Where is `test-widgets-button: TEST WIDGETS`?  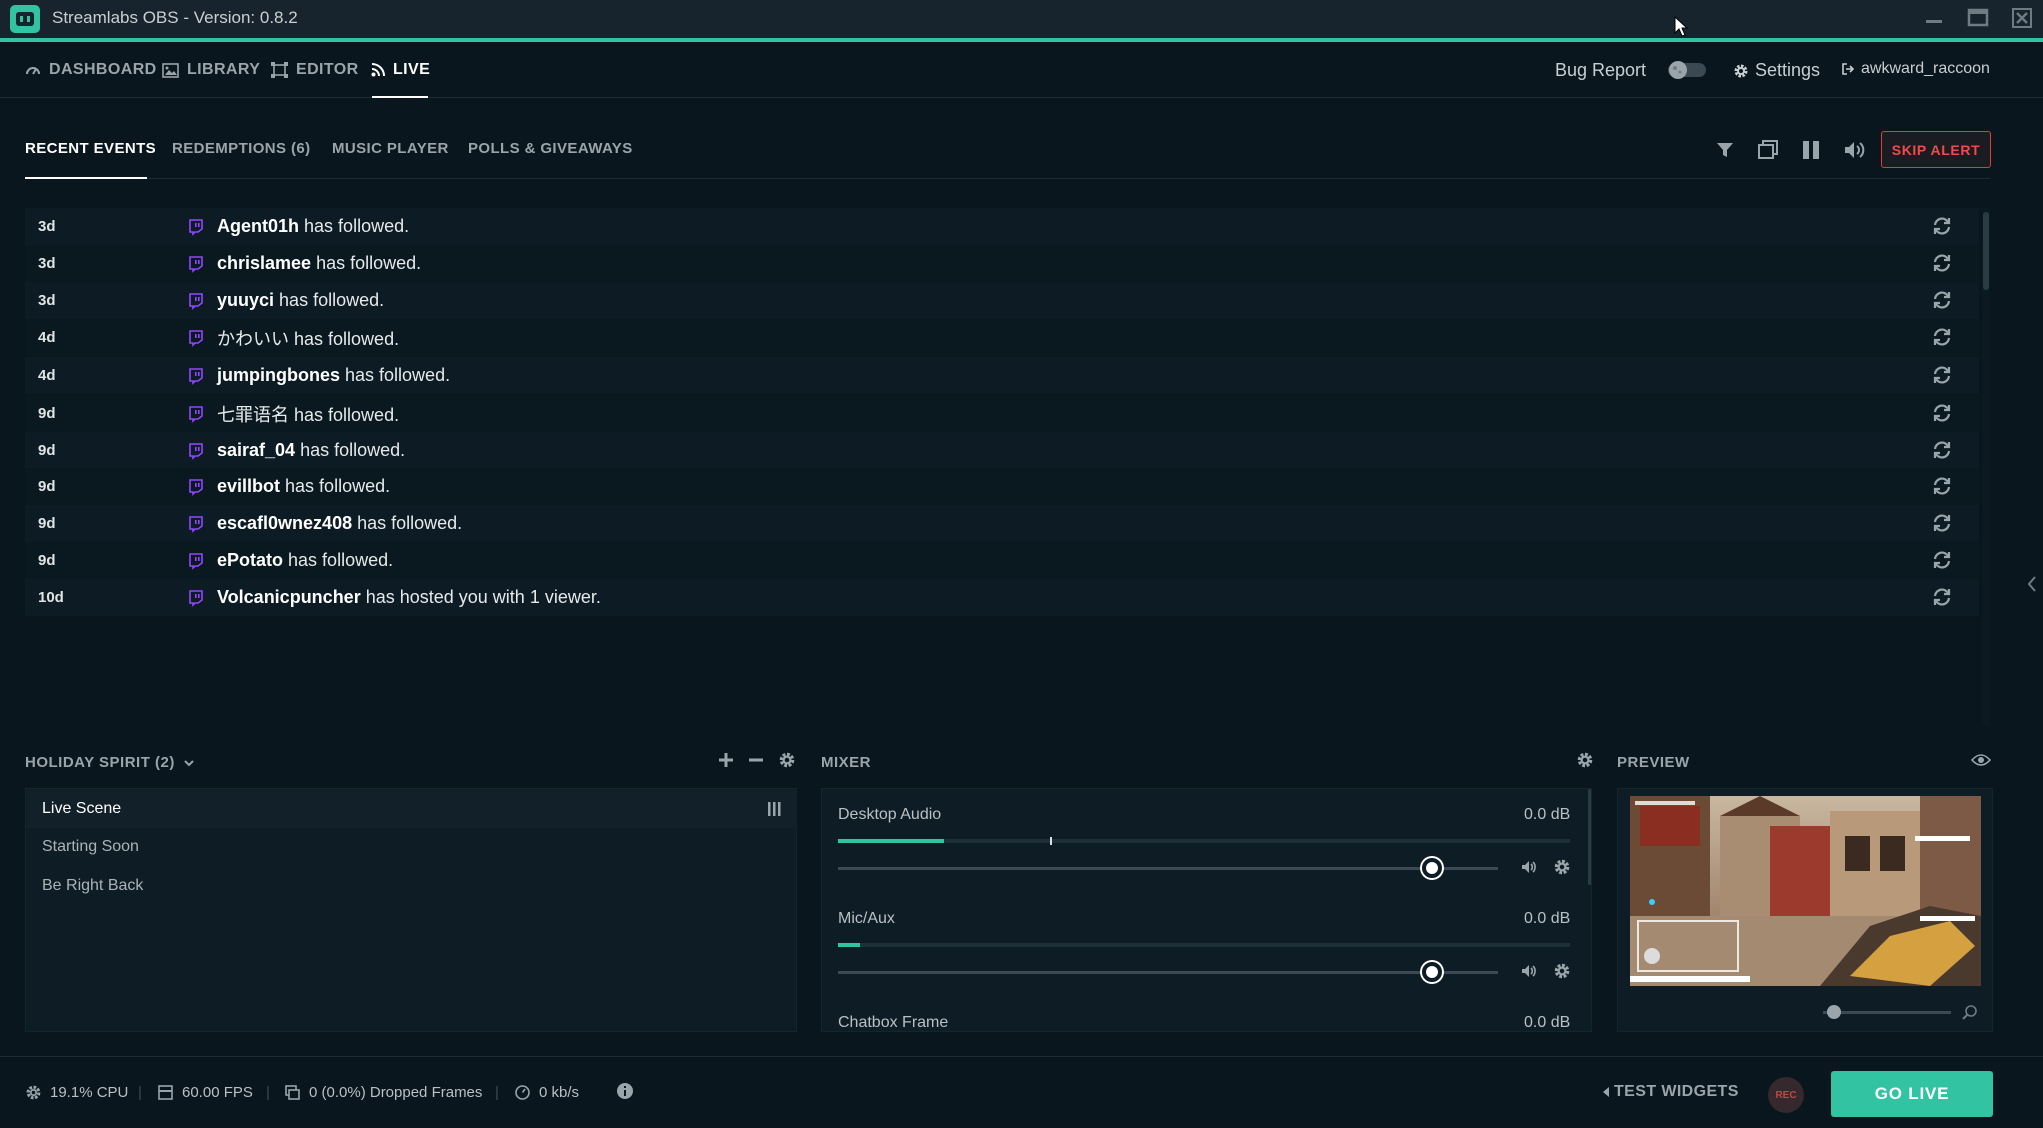
test-widgets-button: TEST WIDGETS is located at coordinates (1671, 1092).